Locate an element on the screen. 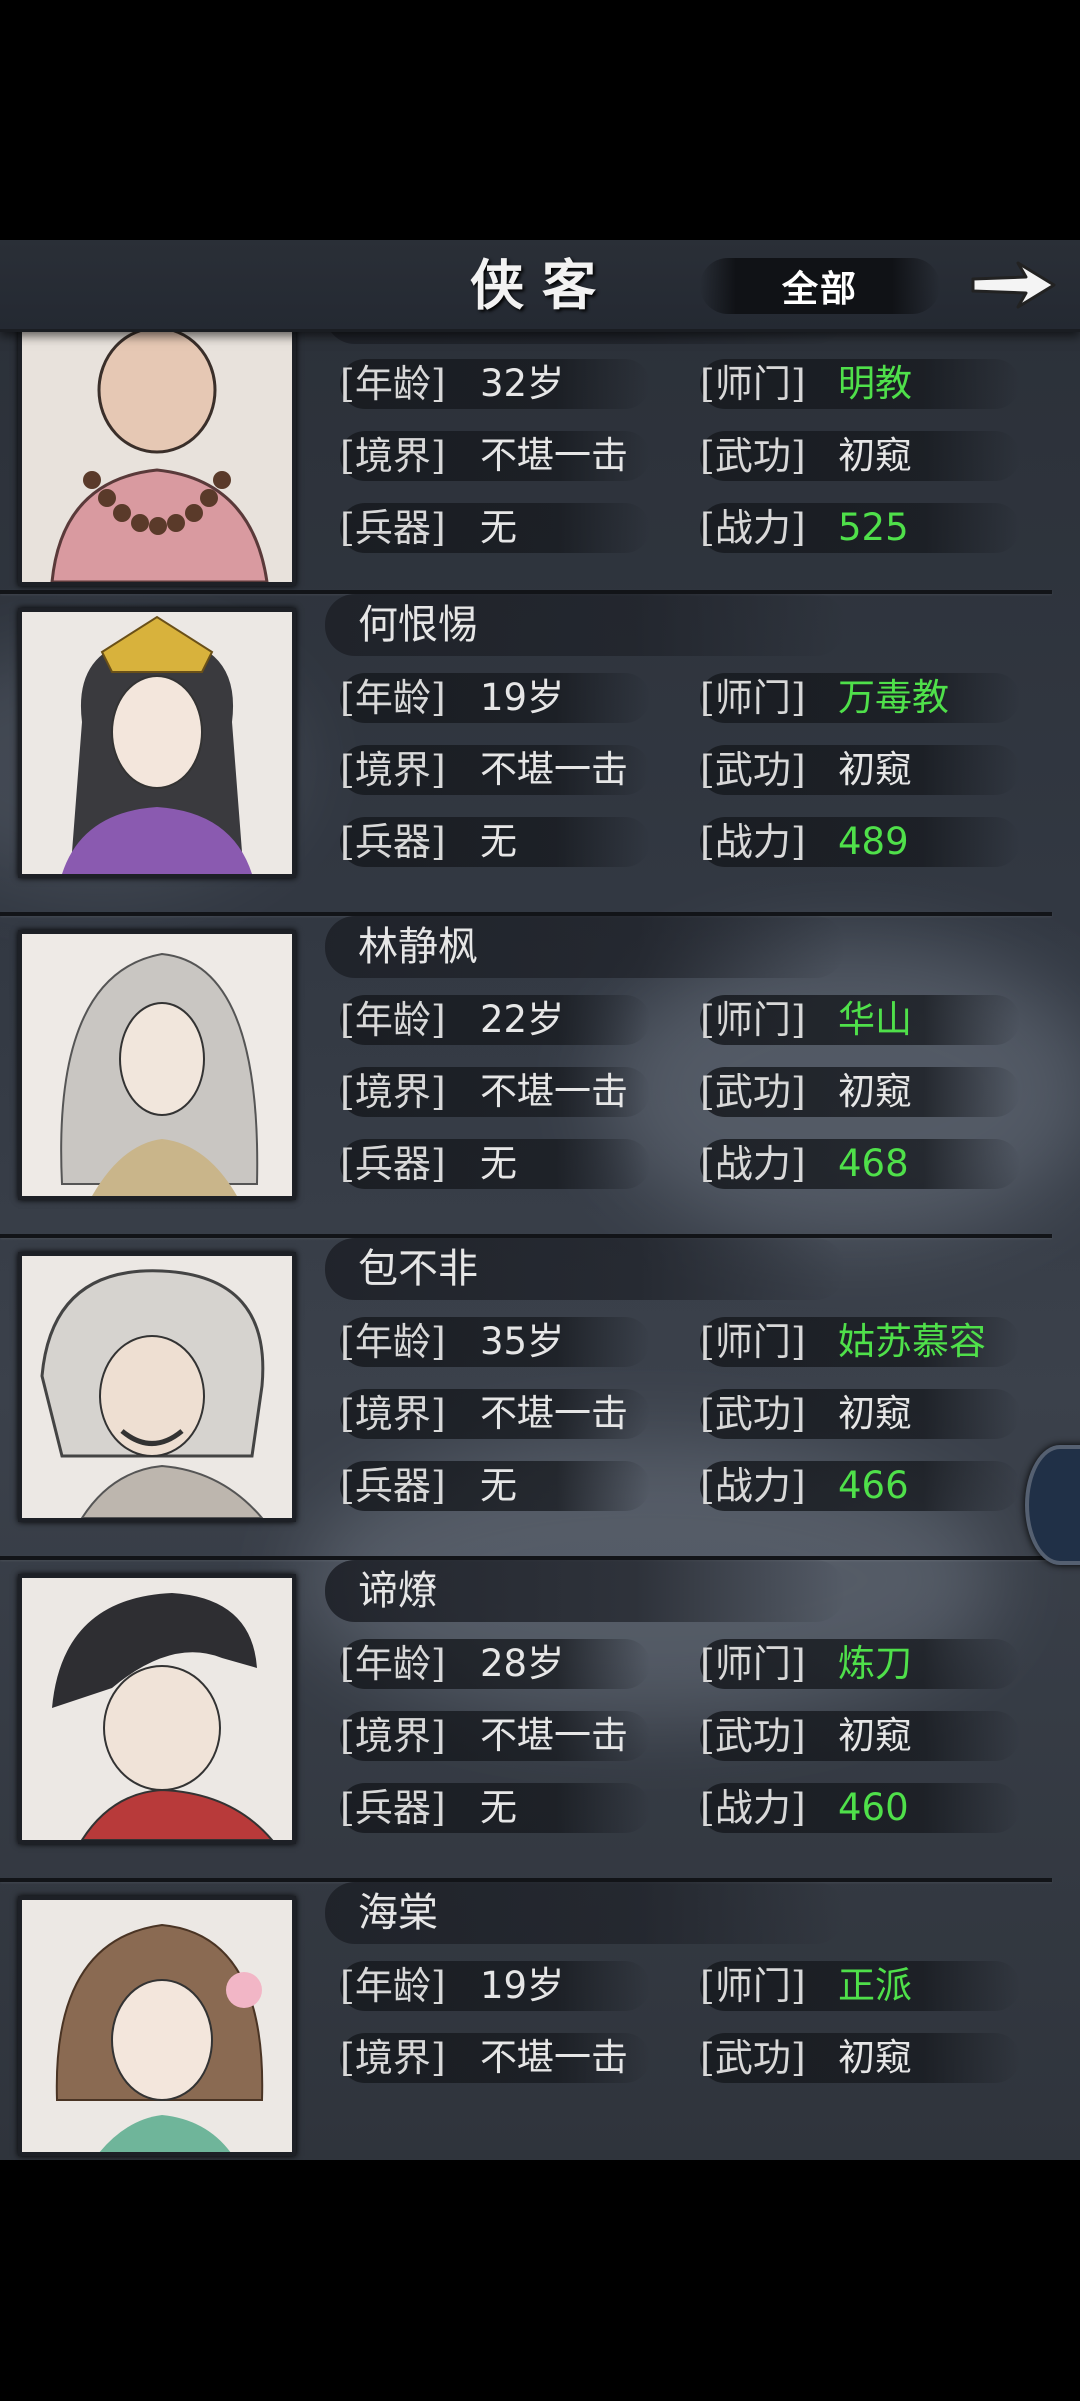 The image size is (1080, 2401). stat-row-1: [年龄] 32岁 [师门] 明教 is located at coordinates (525, 384).